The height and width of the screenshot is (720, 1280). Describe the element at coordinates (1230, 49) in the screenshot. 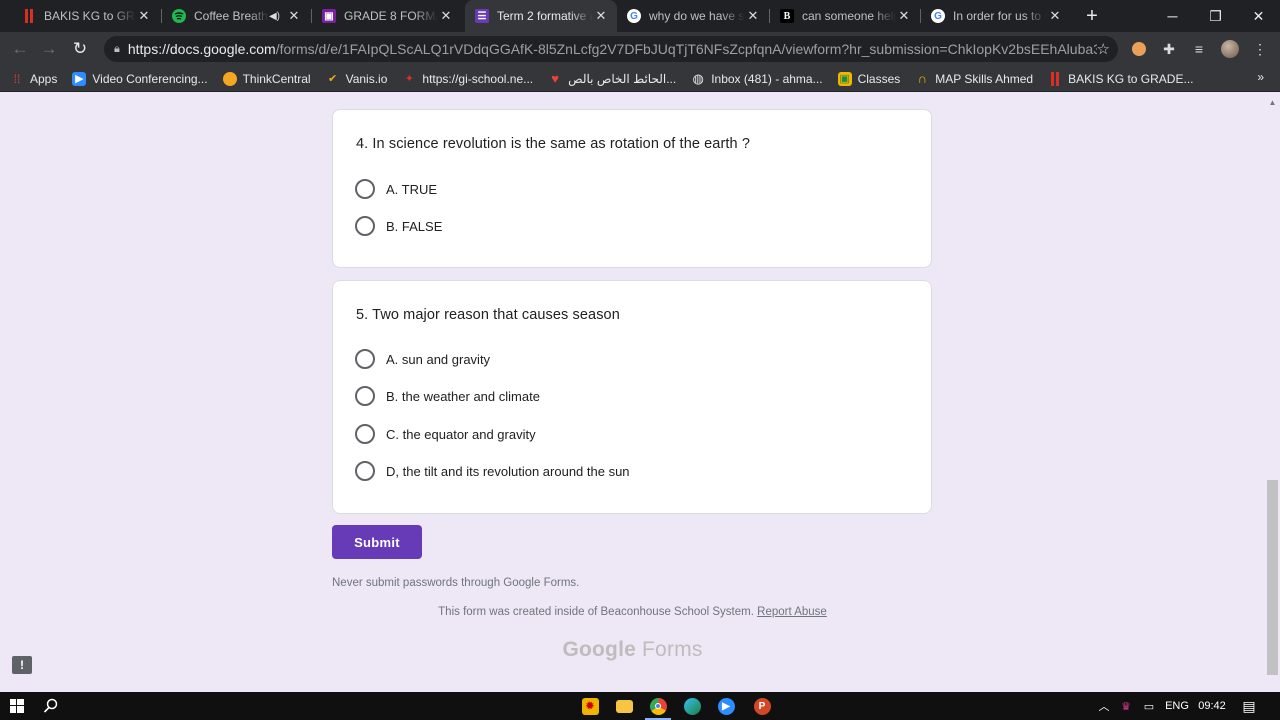

I see `profile-avatar` at that location.